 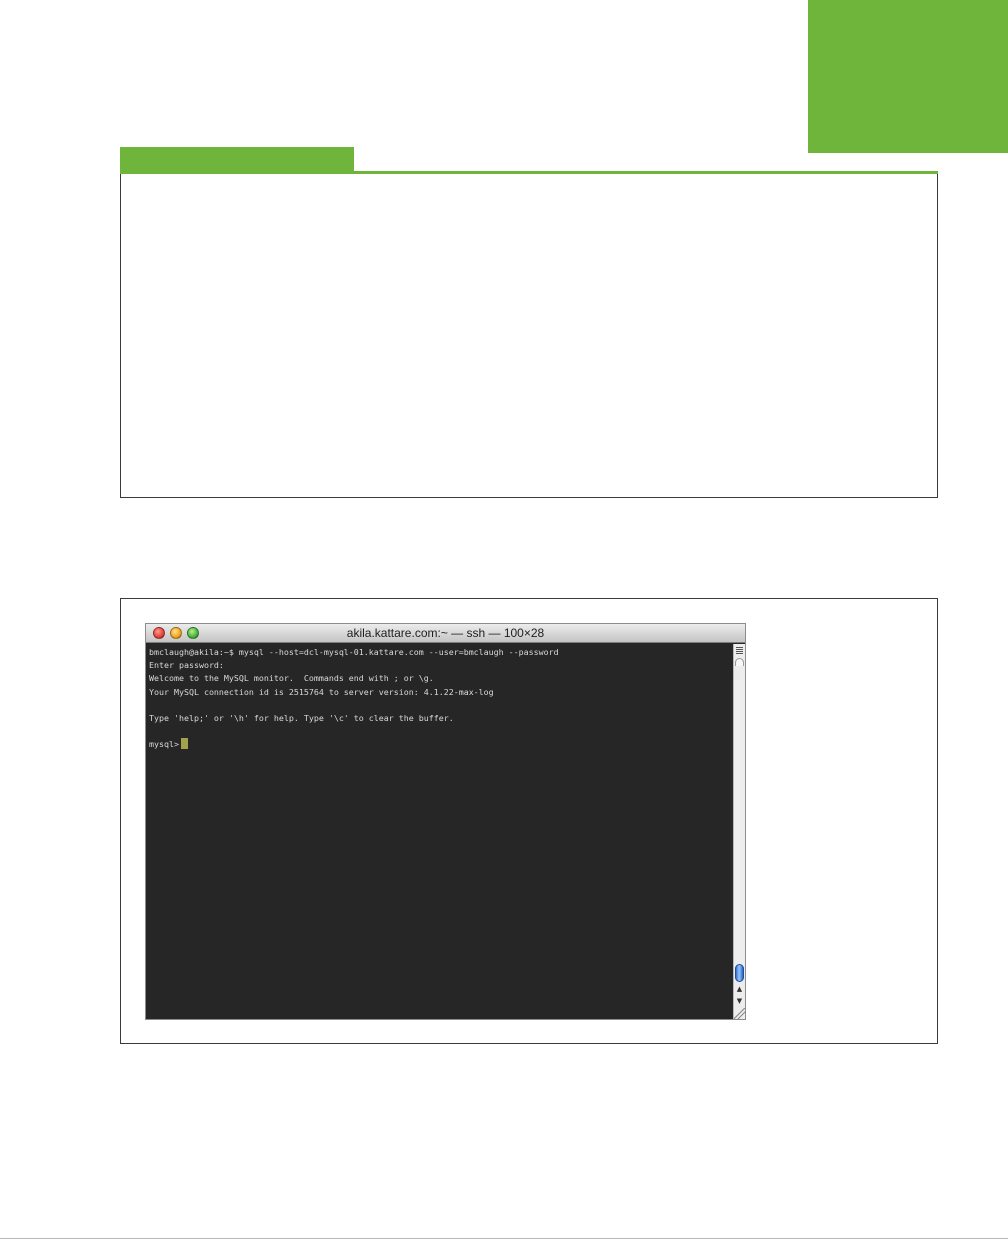 What do you see at coordinates (186, 665) in the screenshot?
I see `terminal-line: Enter password:` at bounding box center [186, 665].